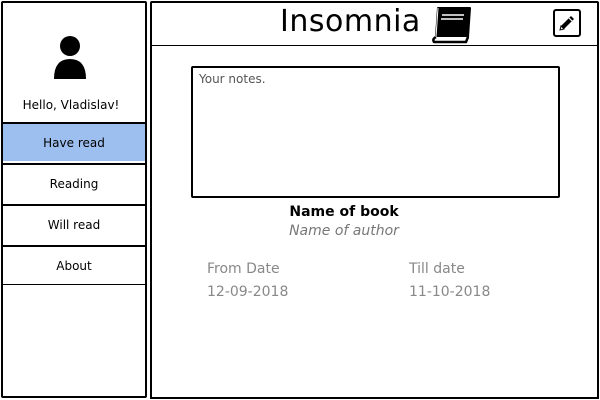 This screenshot has width=600, height=400. I want to click on header-bar: Insomnia, so click(374, 24).